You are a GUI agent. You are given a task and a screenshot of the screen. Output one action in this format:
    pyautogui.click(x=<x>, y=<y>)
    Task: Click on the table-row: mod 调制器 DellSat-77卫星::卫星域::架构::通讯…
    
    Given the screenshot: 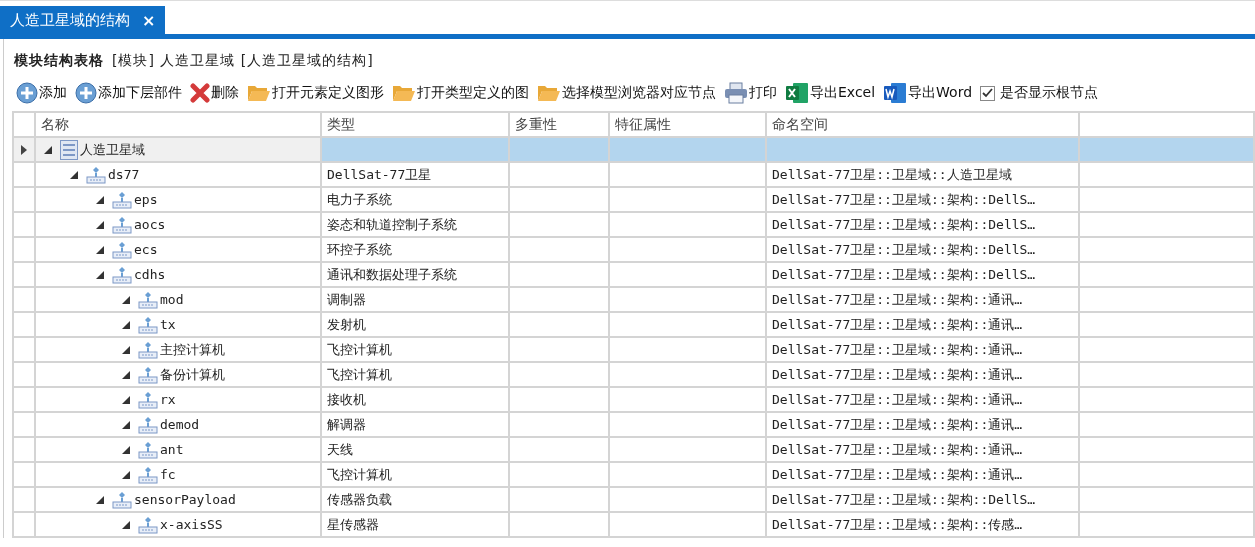 What is the action you would take?
    pyautogui.click(x=634, y=300)
    